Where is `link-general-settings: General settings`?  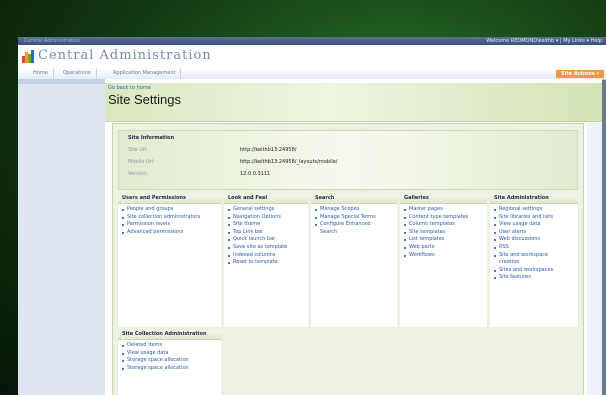
link-general-settings: General settings is located at coordinates (268, 210).